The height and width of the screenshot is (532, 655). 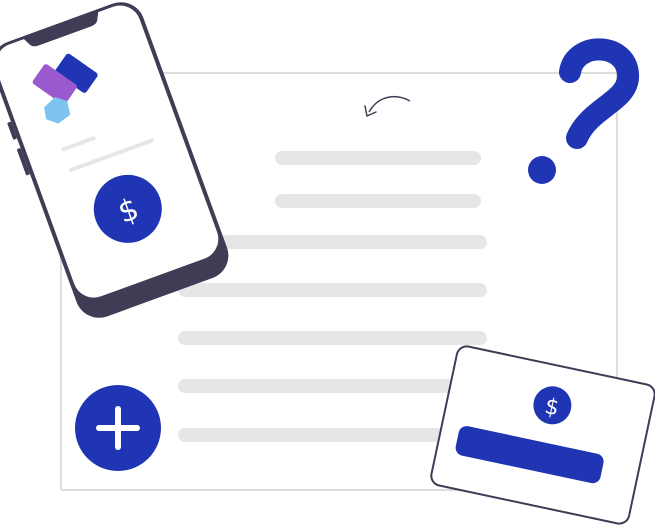 I want to click on payment-card: $, so click(x=542, y=435).